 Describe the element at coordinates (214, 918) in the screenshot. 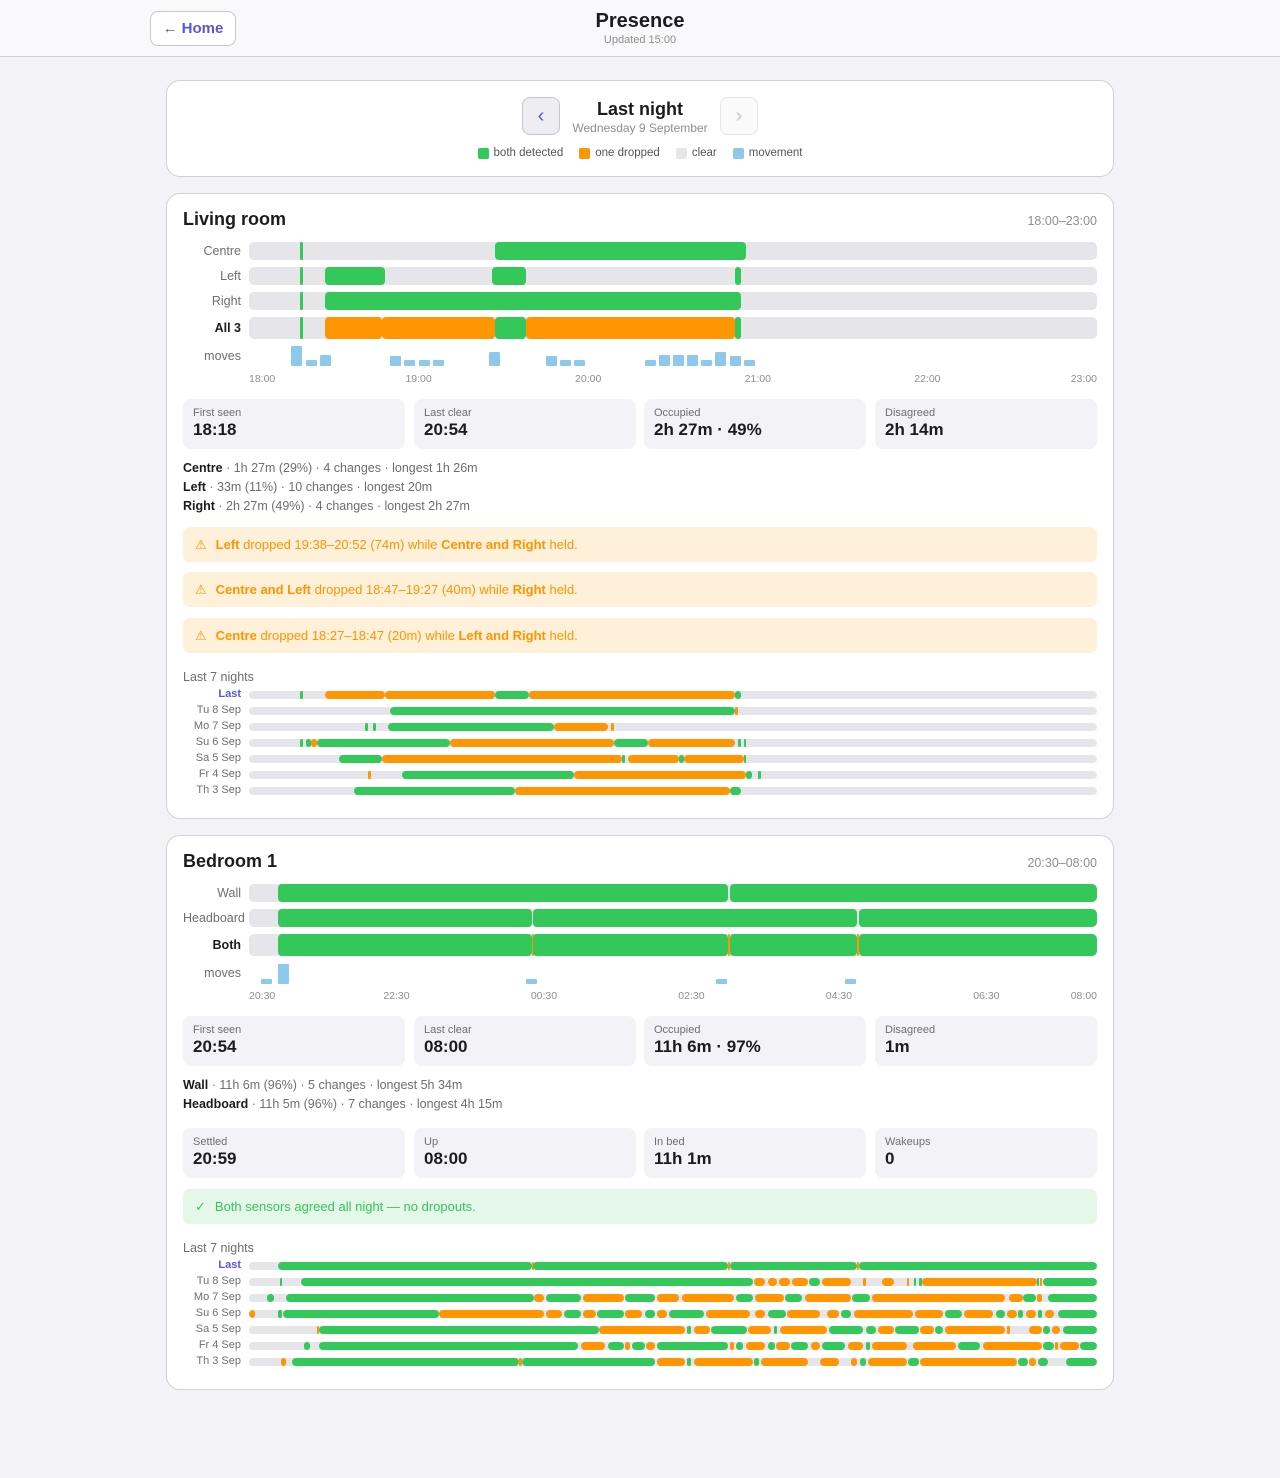

I see `sensor-row-label: Headboard` at that location.